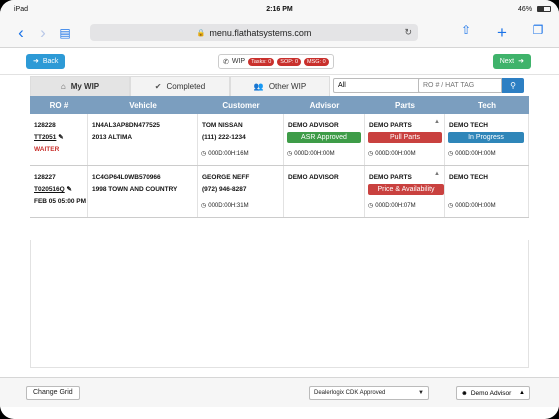  I want to click on user-icon: ☻, so click(464, 393).